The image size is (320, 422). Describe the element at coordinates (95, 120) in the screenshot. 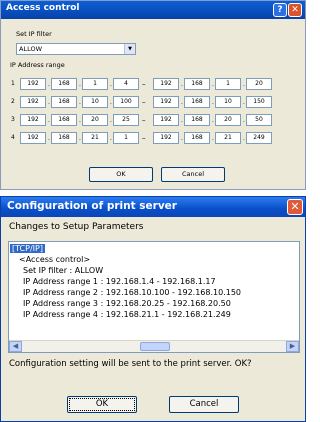

I see `start-octet-3: 20` at that location.